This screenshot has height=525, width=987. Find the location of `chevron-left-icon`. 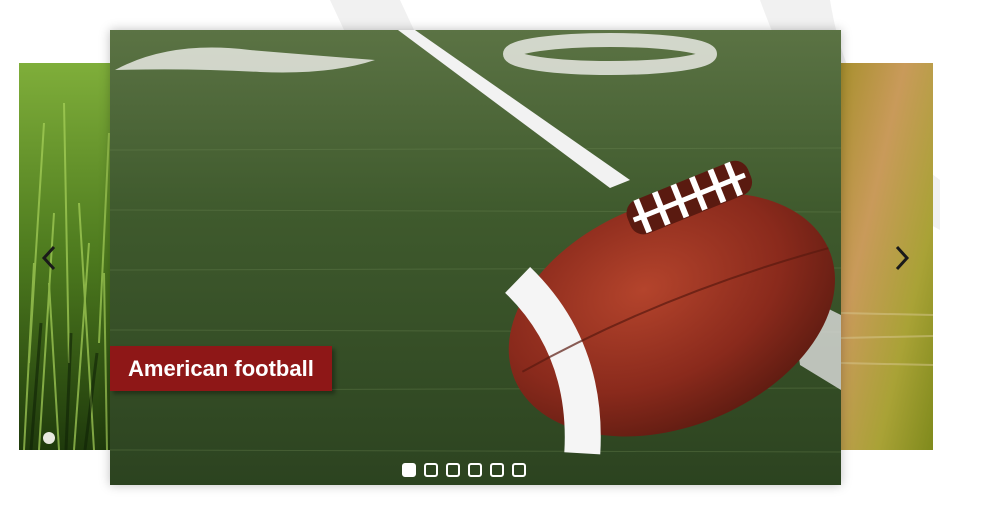

chevron-left-icon is located at coordinates (48, 258).